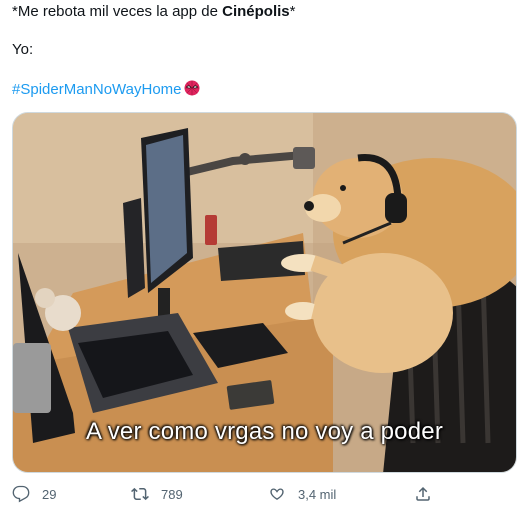 The image size is (528, 506). I want to click on like-button: 3,4 mil, so click(302, 494).